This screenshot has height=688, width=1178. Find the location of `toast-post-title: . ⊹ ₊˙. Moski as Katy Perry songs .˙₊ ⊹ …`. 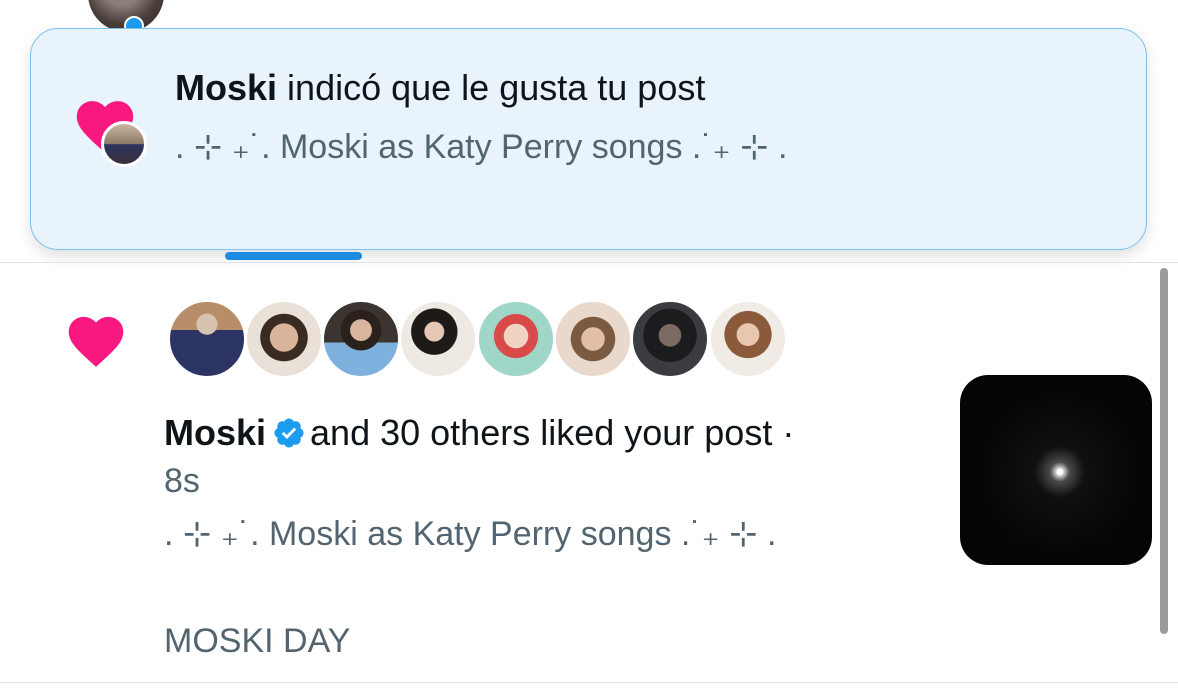

toast-post-title: . ⊹ ₊˙. Moski as Katy Perry songs .˙₊ ⊹ … is located at coordinates (481, 147).